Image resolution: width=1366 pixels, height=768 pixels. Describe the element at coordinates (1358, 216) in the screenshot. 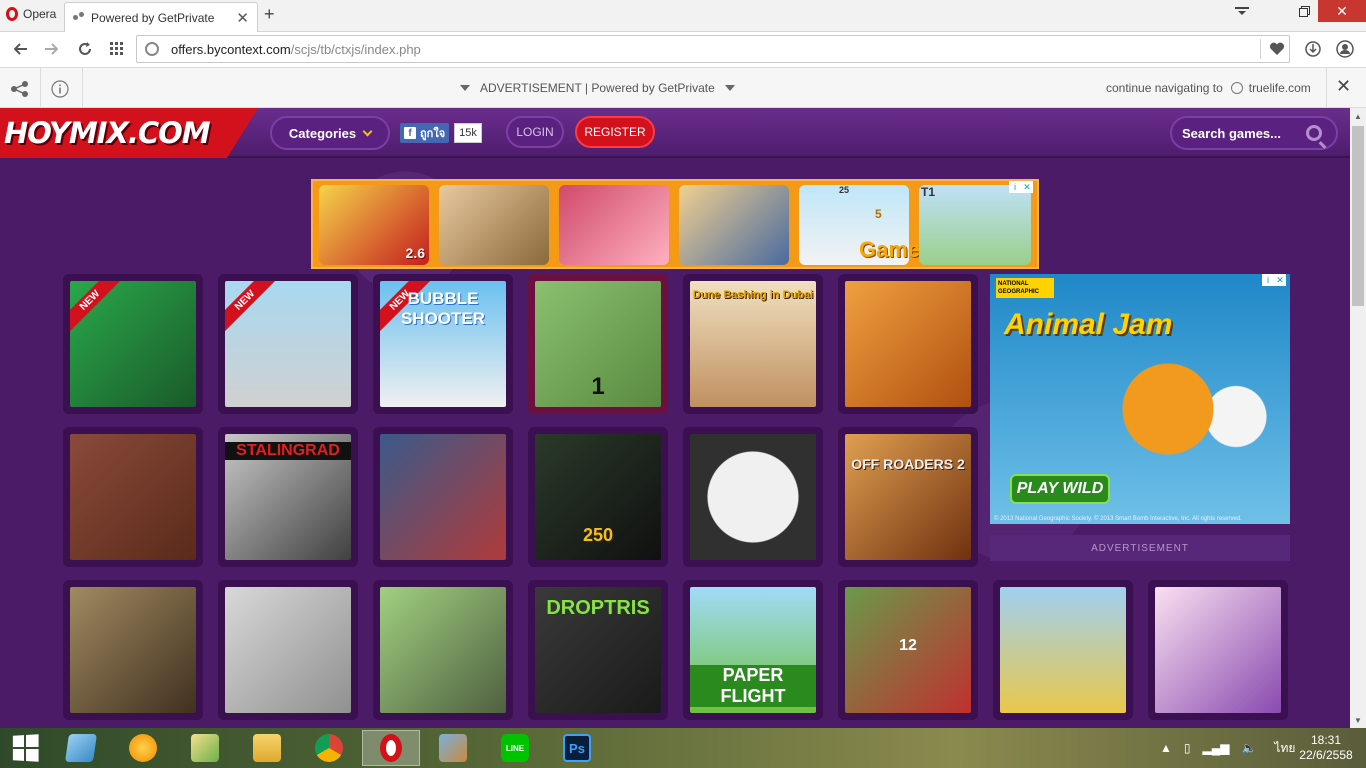

I see `scroll-thumb` at that location.